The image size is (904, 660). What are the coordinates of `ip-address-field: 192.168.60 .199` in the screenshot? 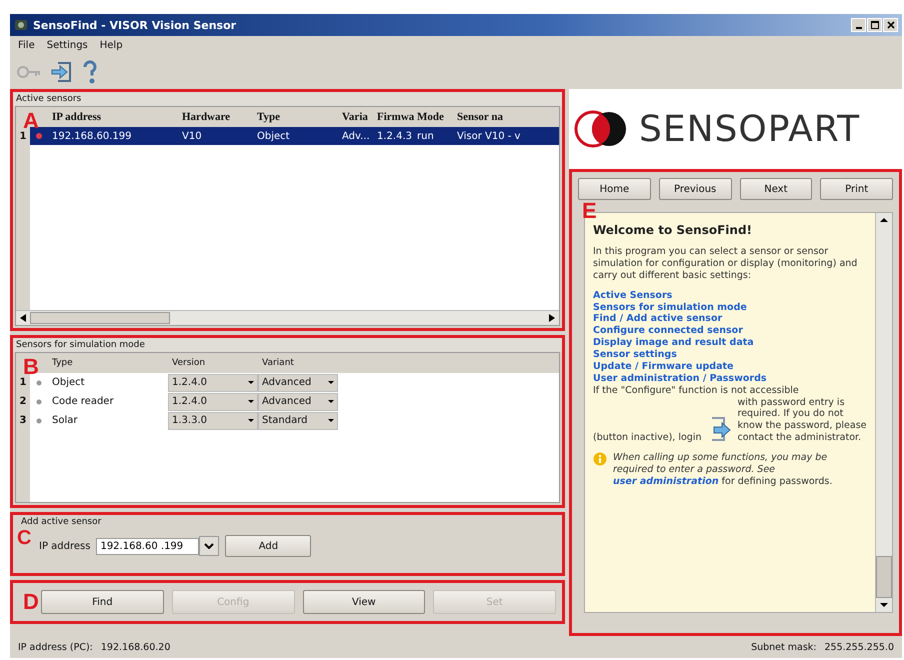 It's located at (148, 546).